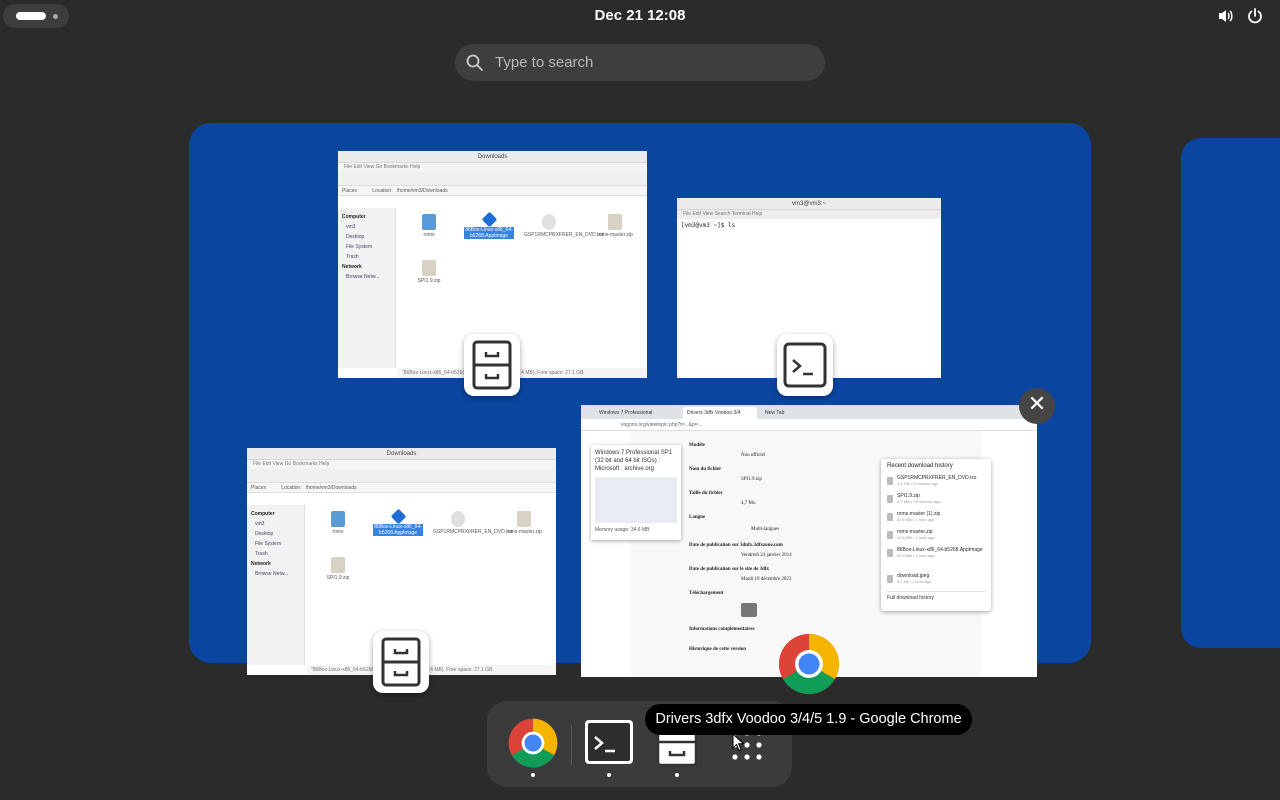 The height and width of the screenshot is (800, 1280). What do you see at coordinates (1037, 406) in the screenshot?
I see `close-window-button: ✕` at bounding box center [1037, 406].